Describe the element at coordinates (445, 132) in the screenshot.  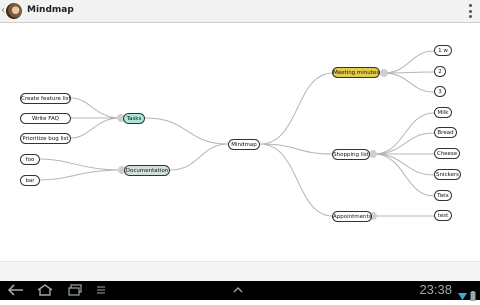
I see `node-bread: Bread` at that location.